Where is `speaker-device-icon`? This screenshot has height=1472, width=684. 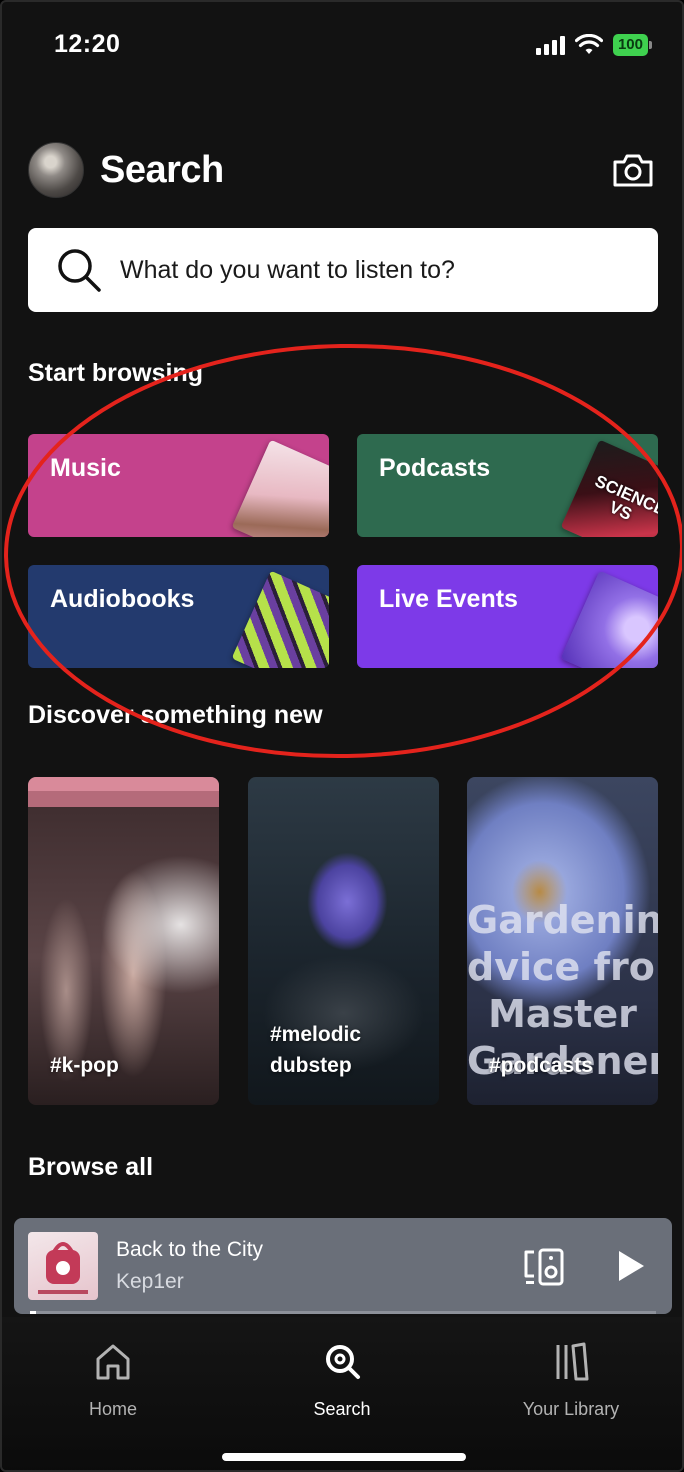
speaker-device-icon is located at coordinates (544, 1267).